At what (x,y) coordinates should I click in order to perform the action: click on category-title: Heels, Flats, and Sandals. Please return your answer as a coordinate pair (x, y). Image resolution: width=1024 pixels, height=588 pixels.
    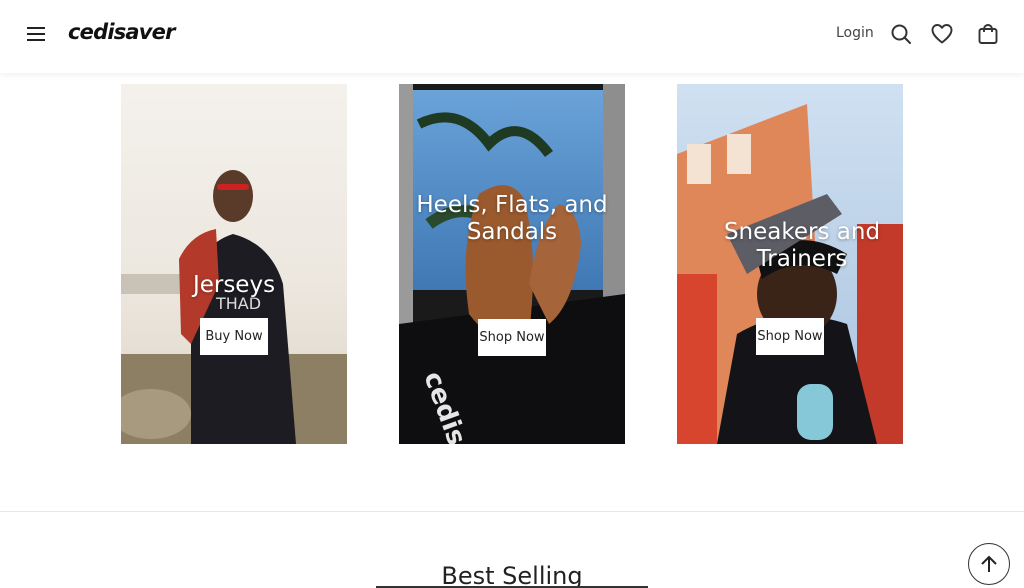
    Looking at the image, I should click on (512, 218).